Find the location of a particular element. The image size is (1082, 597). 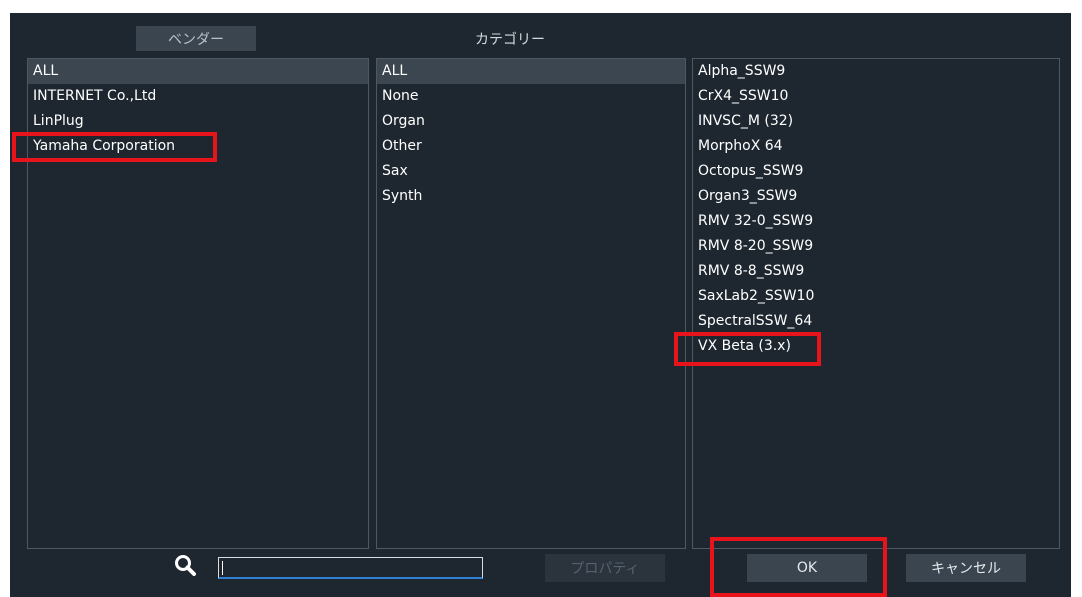

category-item: Synth is located at coordinates (531, 196).